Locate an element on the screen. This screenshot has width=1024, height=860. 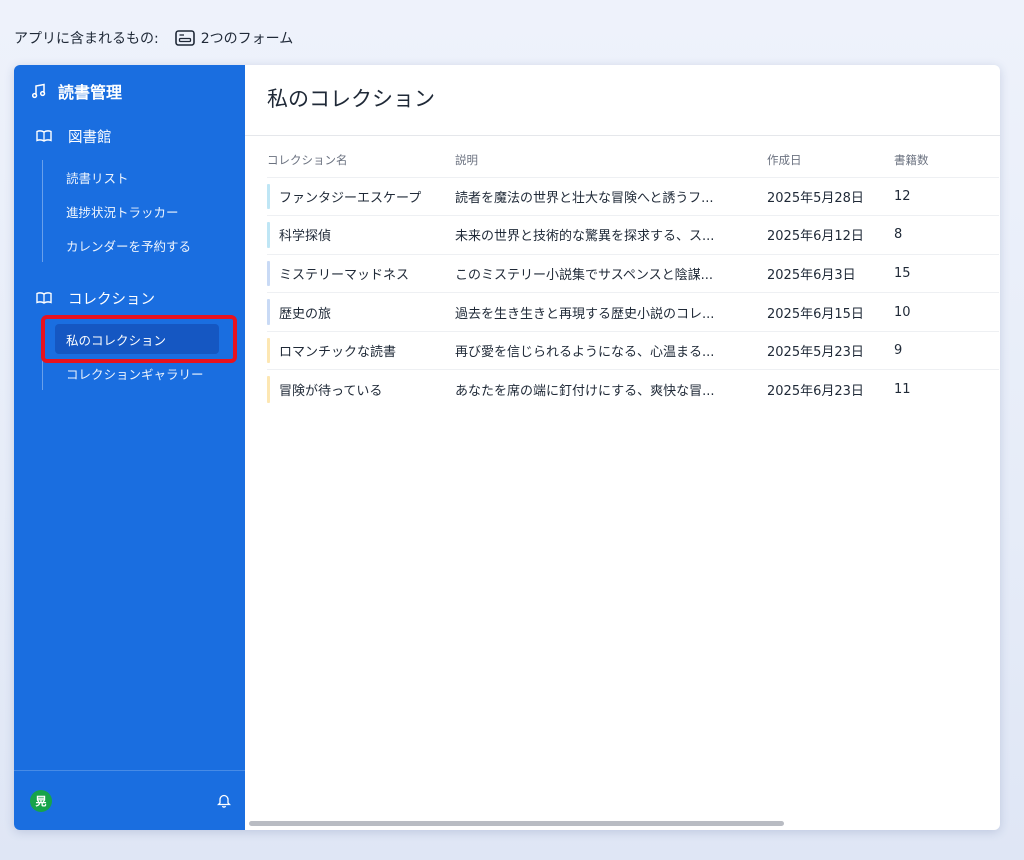
collection-name: 科学探偵 is located at coordinates (305, 237).